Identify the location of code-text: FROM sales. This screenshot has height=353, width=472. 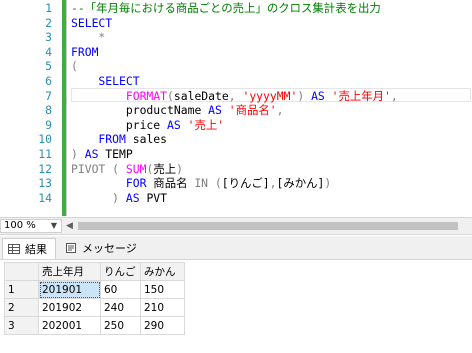
(119, 139).